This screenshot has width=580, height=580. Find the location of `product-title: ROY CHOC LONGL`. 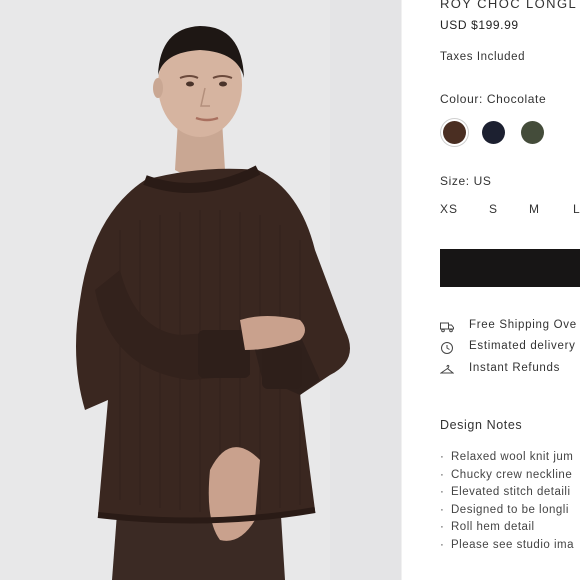

product-title: ROY CHOC LONGL is located at coordinates (509, 5).